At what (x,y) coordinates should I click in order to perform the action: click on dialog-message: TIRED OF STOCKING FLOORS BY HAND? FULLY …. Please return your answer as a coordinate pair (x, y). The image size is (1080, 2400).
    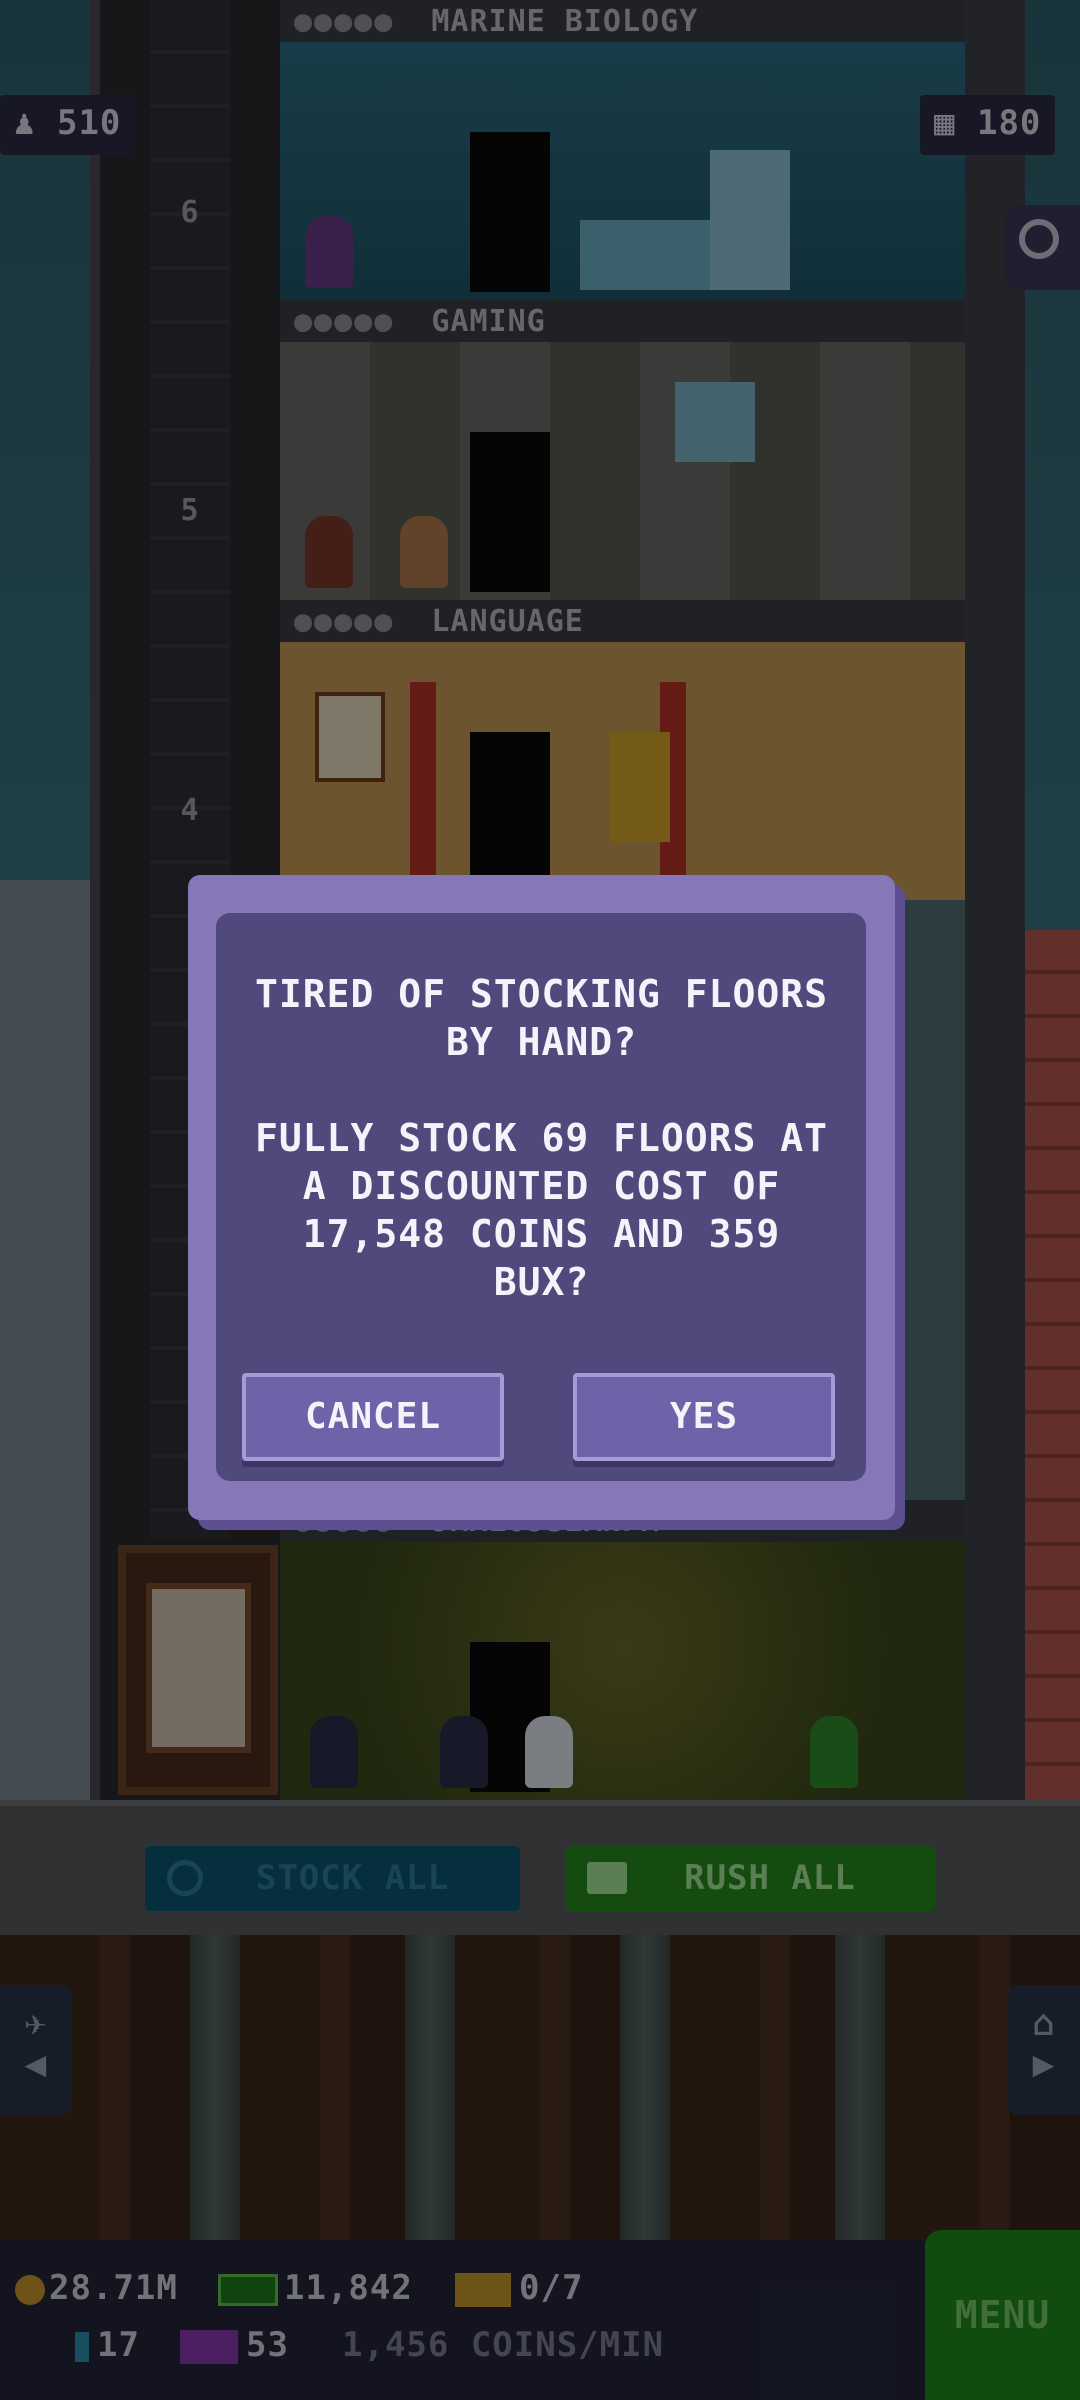
    Looking at the image, I should click on (541, 1138).